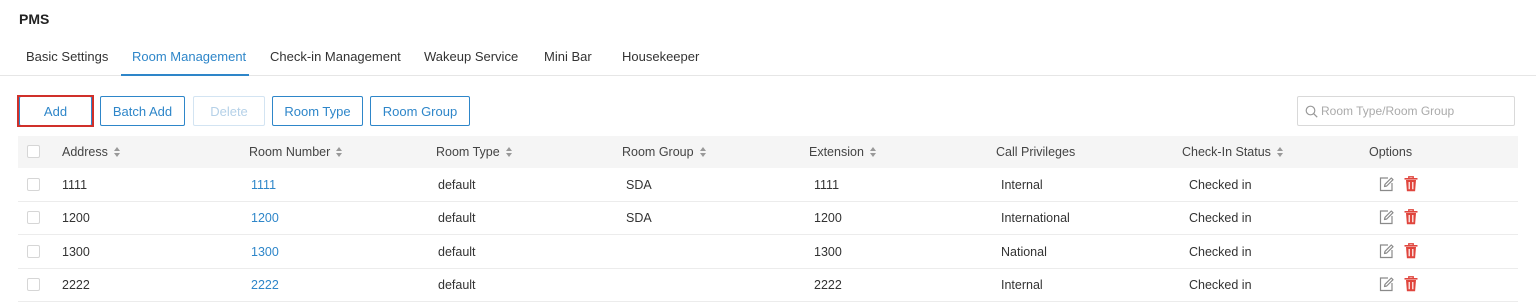 The width and height of the screenshot is (1536, 302). Describe the element at coordinates (335, 56) in the screenshot. I see `tab-check-in-management: Check-in Management` at that location.